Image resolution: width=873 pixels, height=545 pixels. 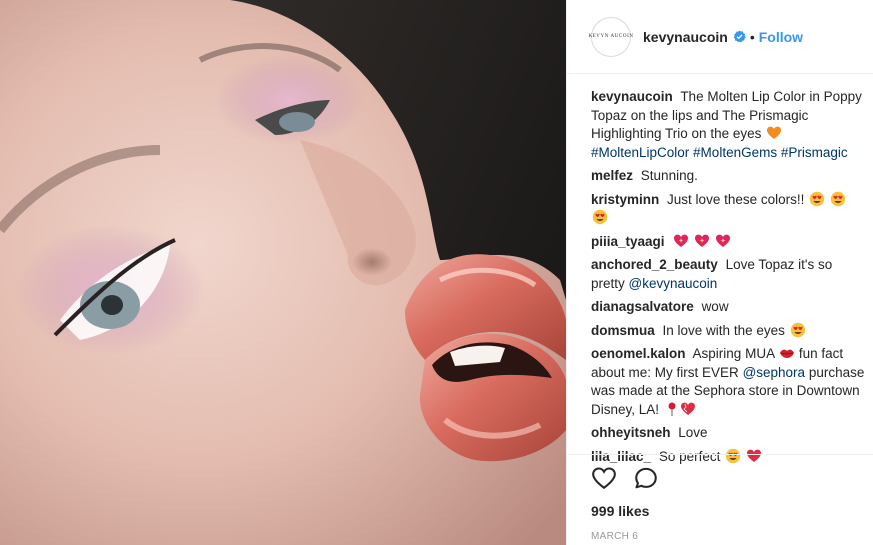 What do you see at coordinates (625, 199) in the screenshot?
I see `comment-username: kristyminn` at bounding box center [625, 199].